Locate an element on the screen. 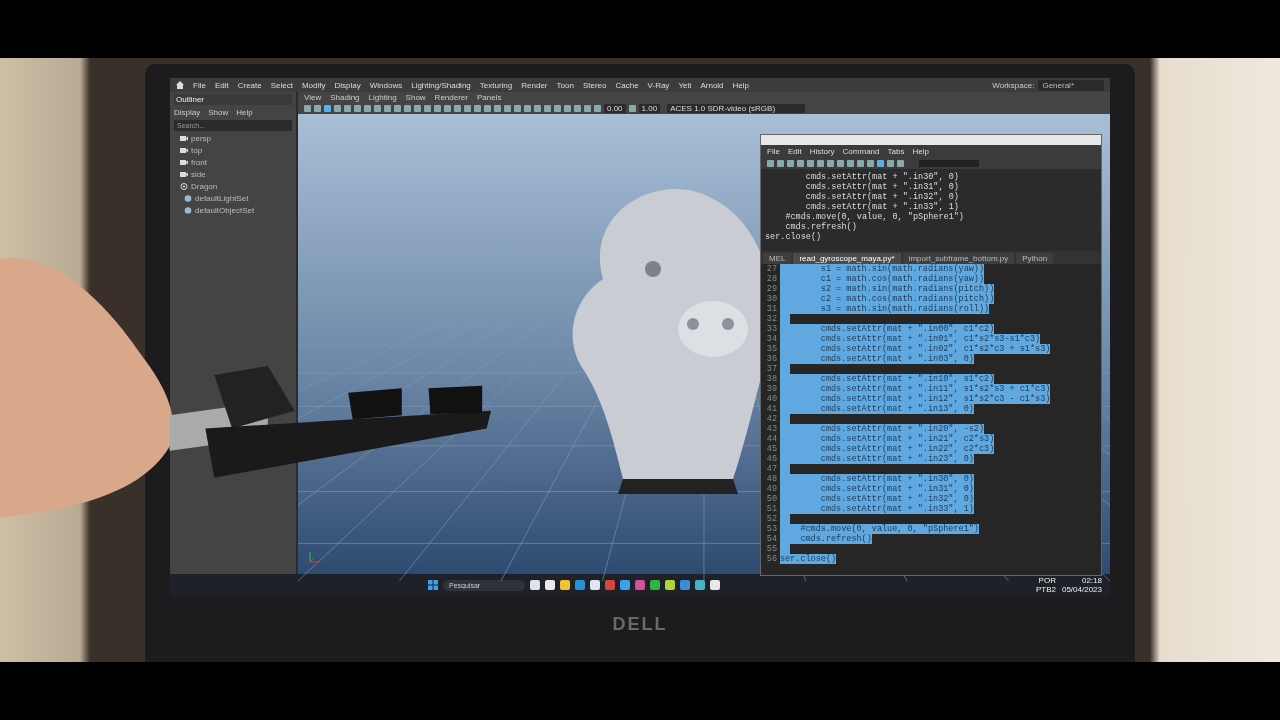  bezel-logo: DELL is located at coordinates (640, 624).